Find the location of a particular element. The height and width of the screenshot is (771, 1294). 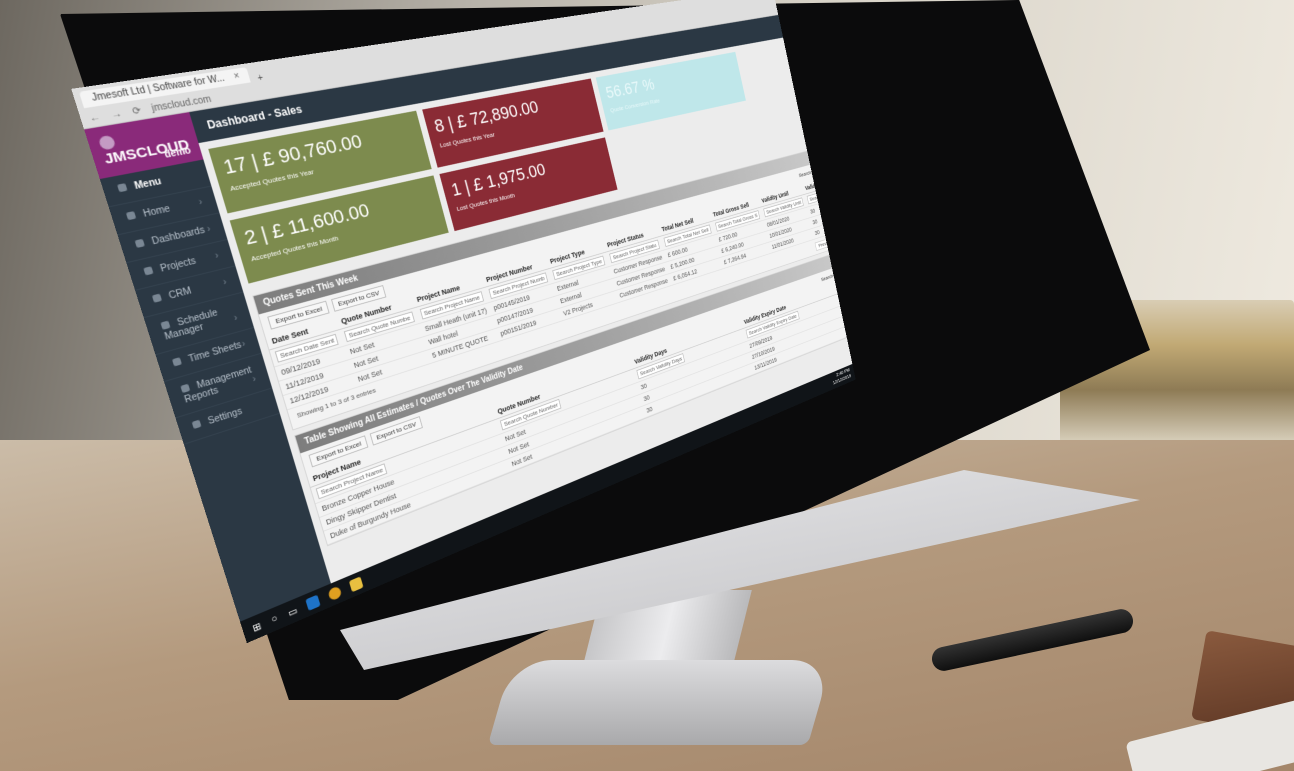

file-explorer-icon is located at coordinates (356, 584).